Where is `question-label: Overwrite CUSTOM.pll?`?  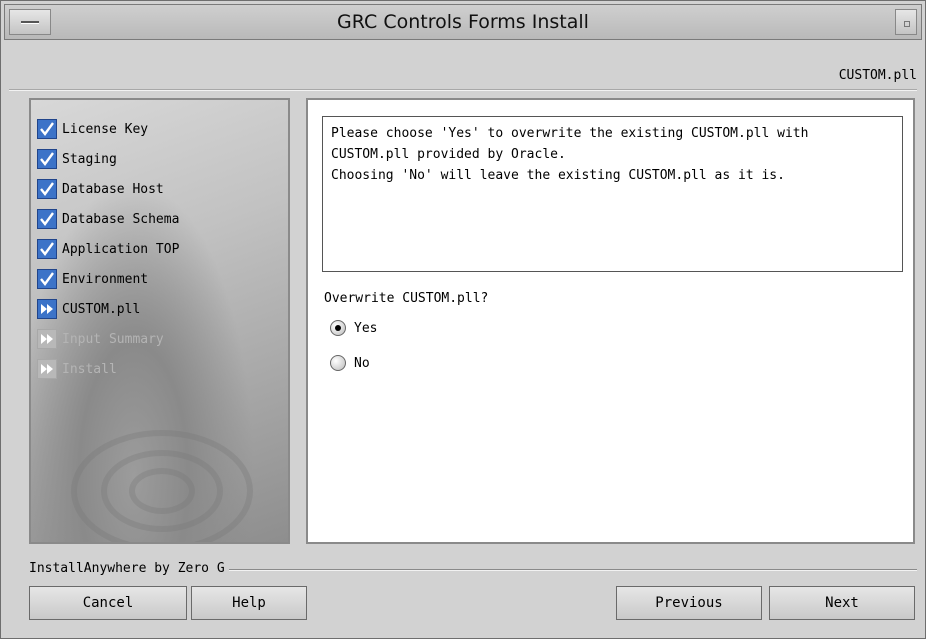 question-label: Overwrite CUSTOM.pll? is located at coordinates (406, 298).